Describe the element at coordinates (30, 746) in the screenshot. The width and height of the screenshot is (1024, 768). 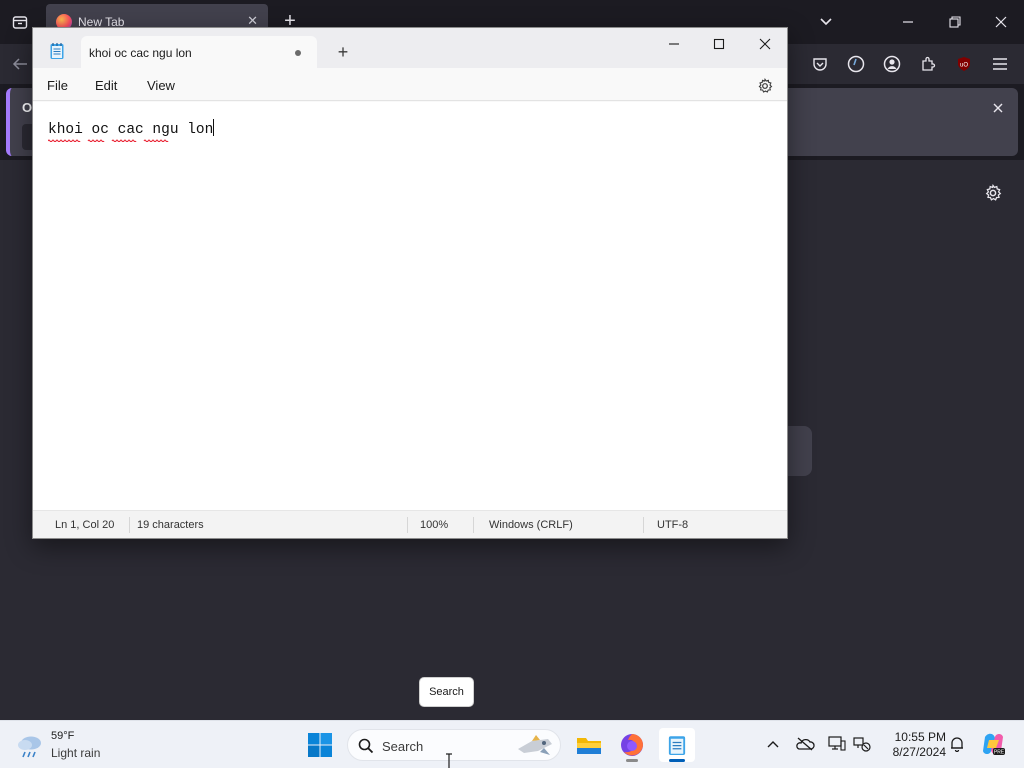
I see `weather-rain-icon` at that location.